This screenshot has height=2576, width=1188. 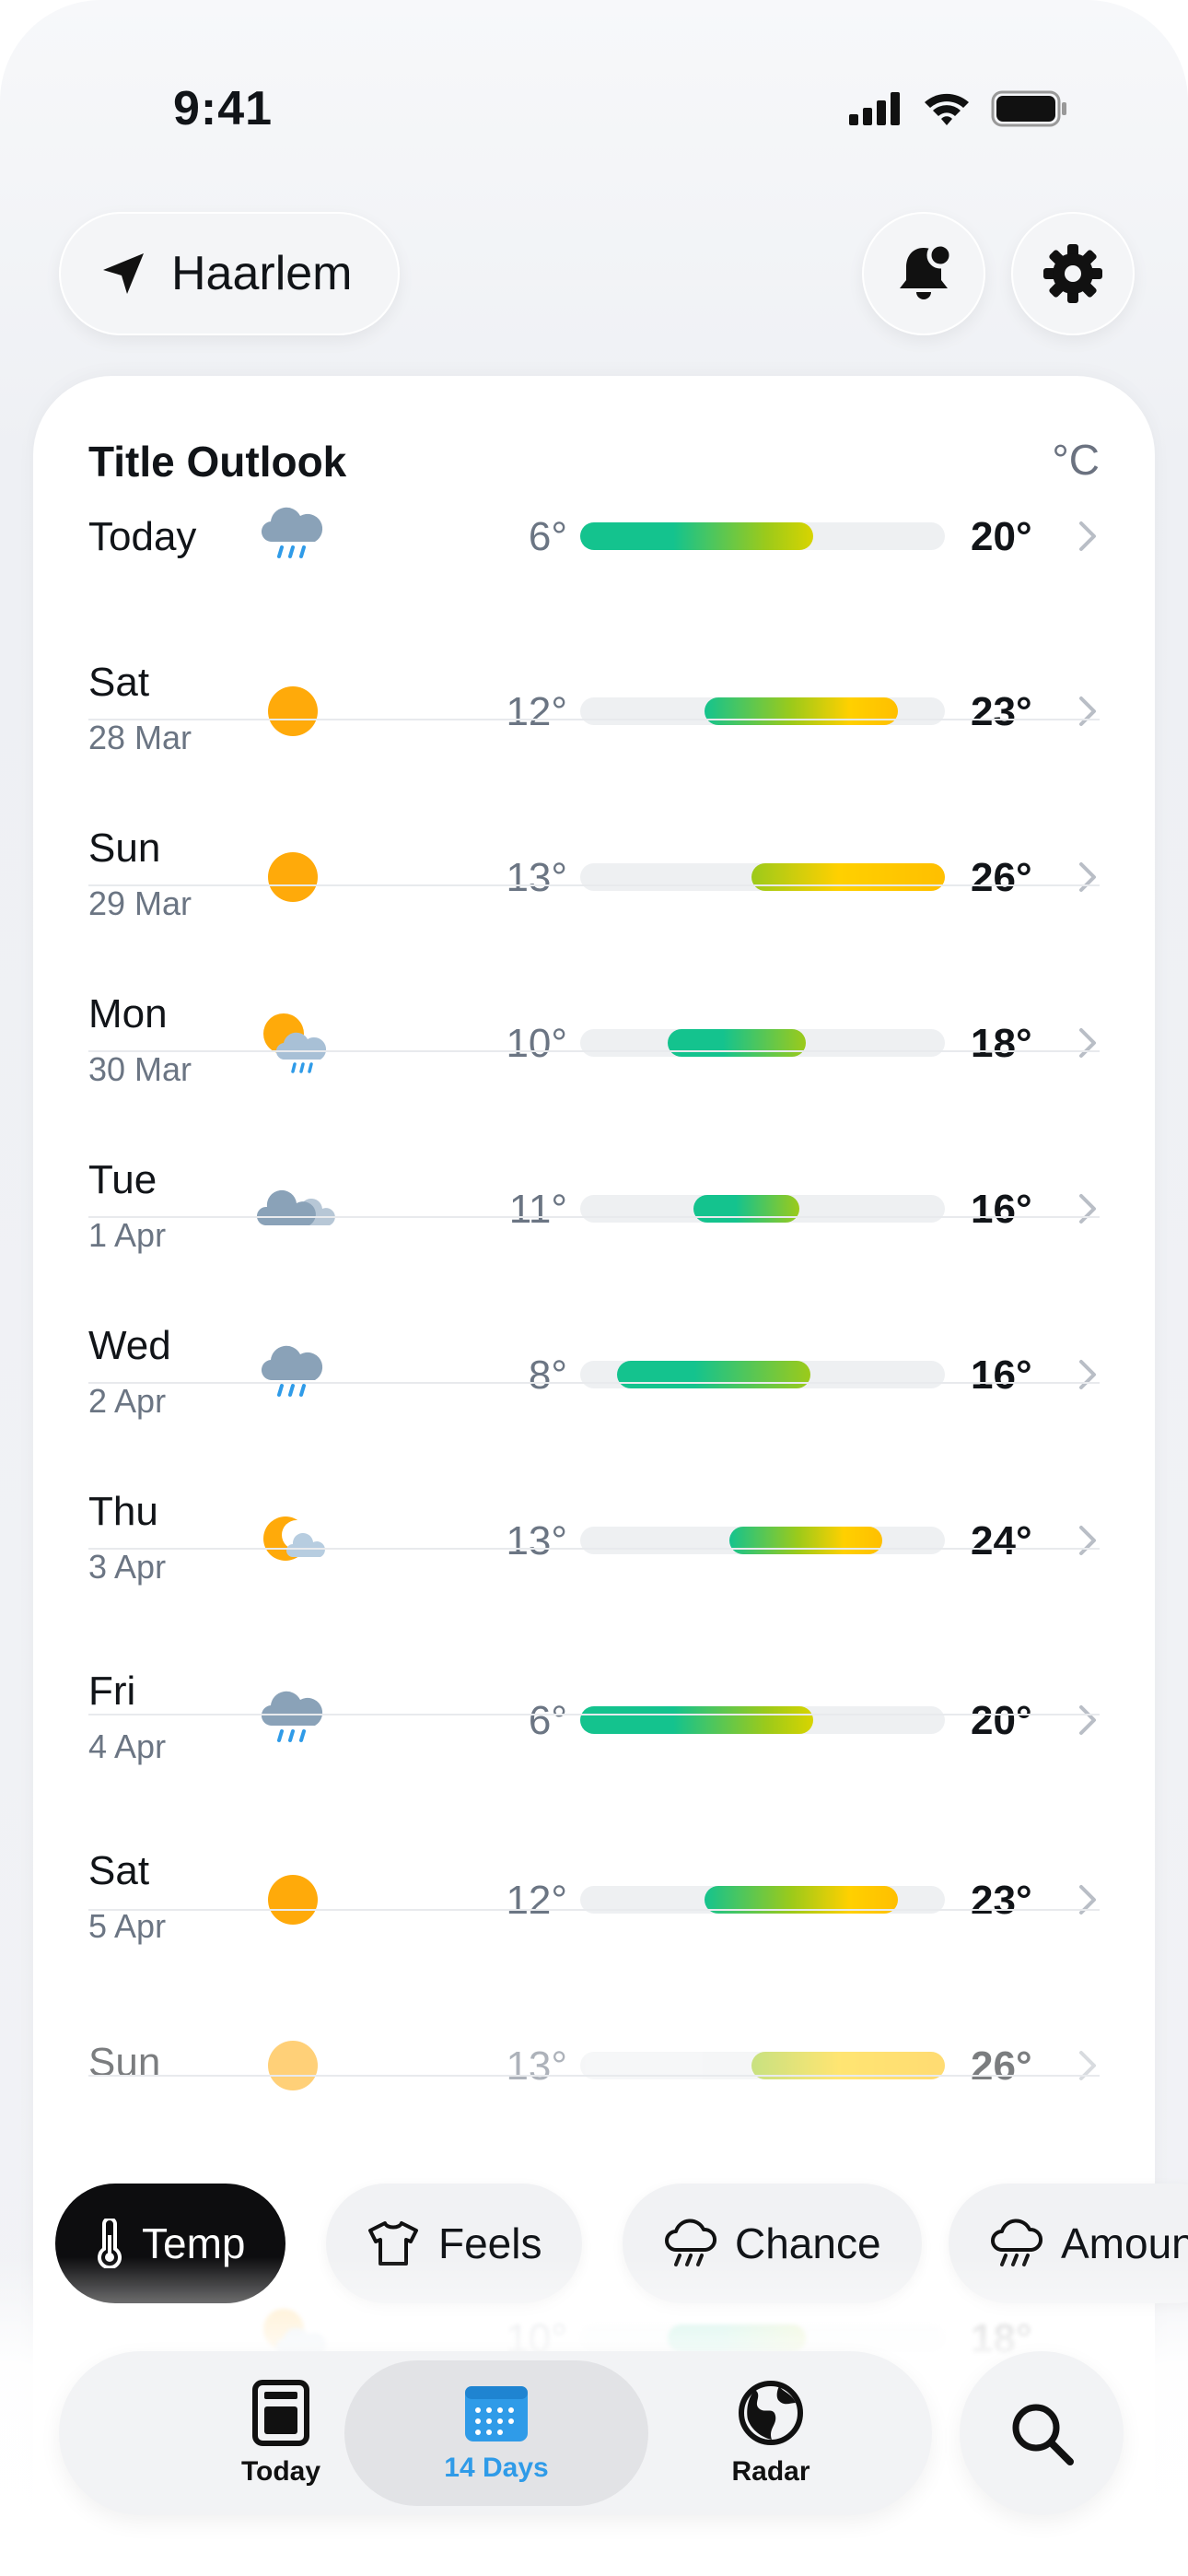 What do you see at coordinates (1073, 273) in the screenshot?
I see `settings-button` at bounding box center [1073, 273].